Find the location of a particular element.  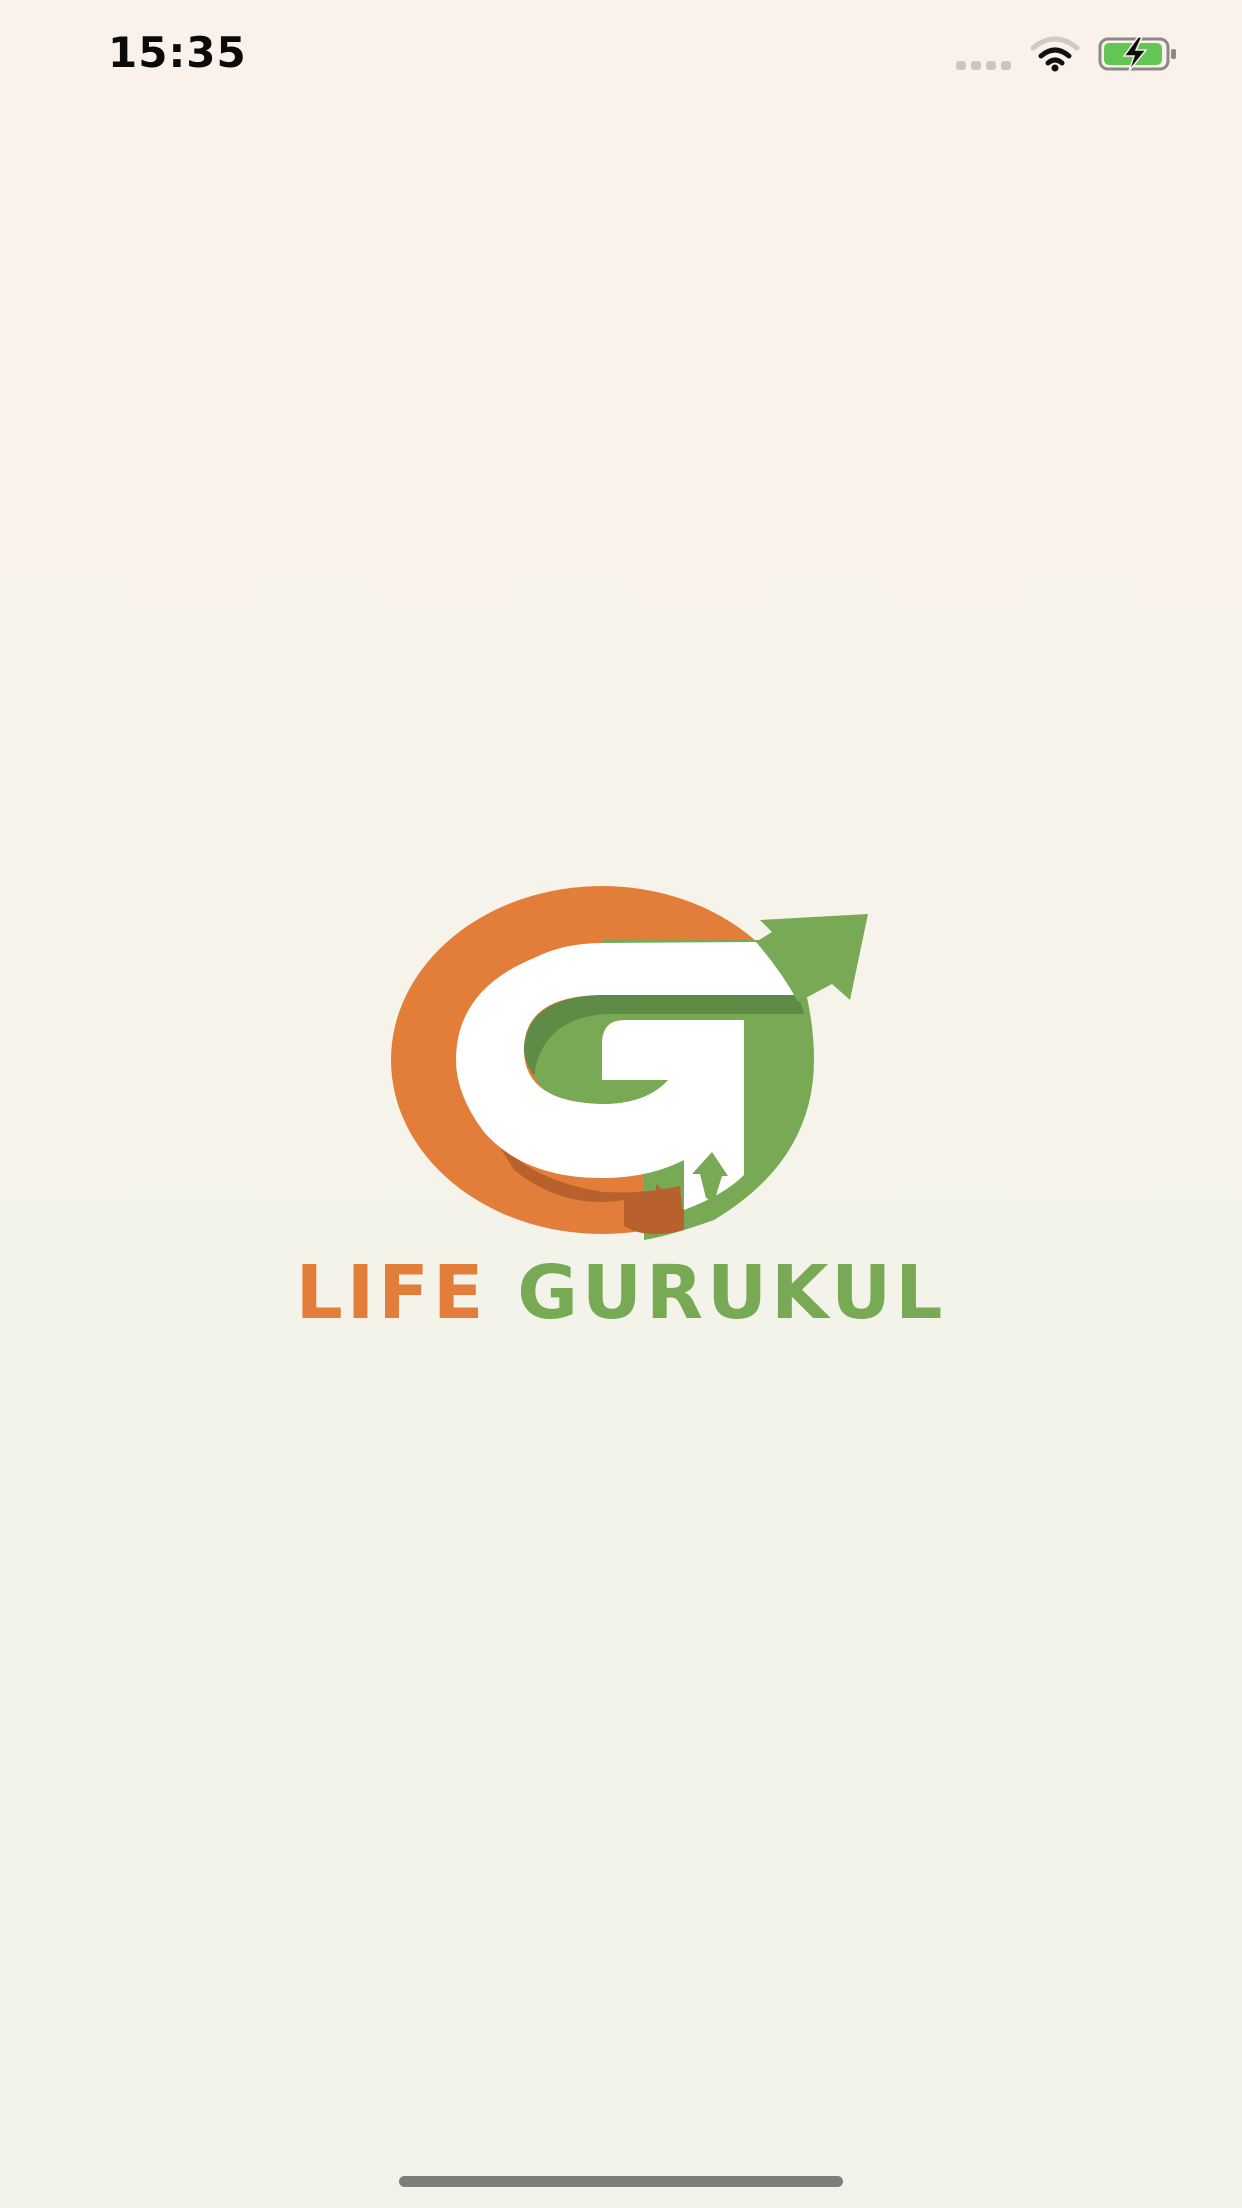

status-bar: 15:35 is located at coordinates (621, 55).